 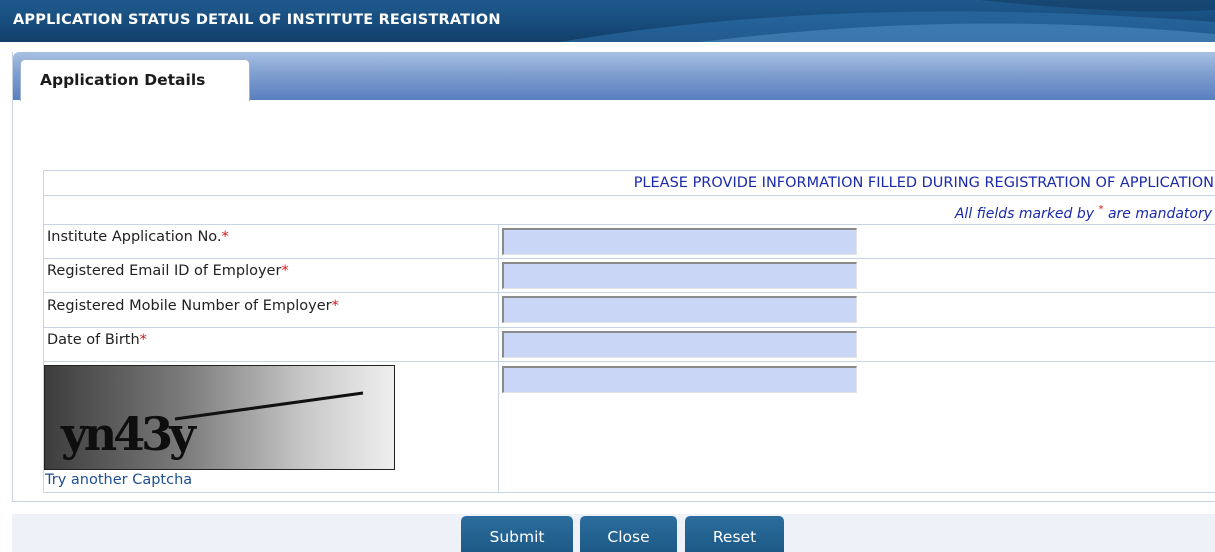 What do you see at coordinates (118, 480) in the screenshot?
I see `try-another-captcha-link: Try another Captcha` at bounding box center [118, 480].